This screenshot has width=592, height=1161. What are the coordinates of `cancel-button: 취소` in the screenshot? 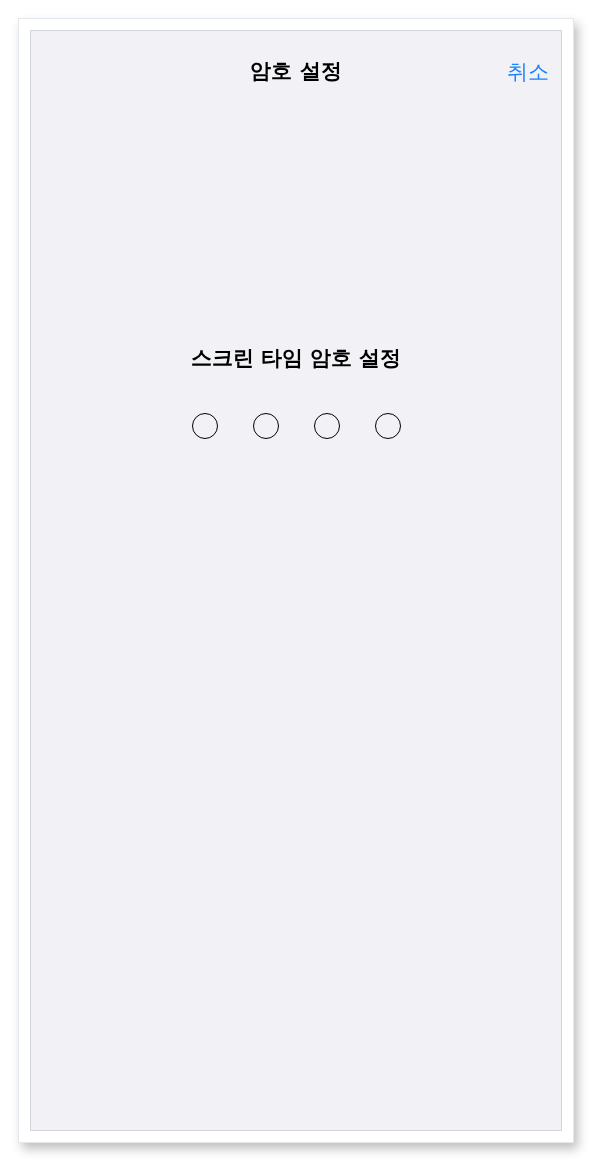 It's located at (528, 73).